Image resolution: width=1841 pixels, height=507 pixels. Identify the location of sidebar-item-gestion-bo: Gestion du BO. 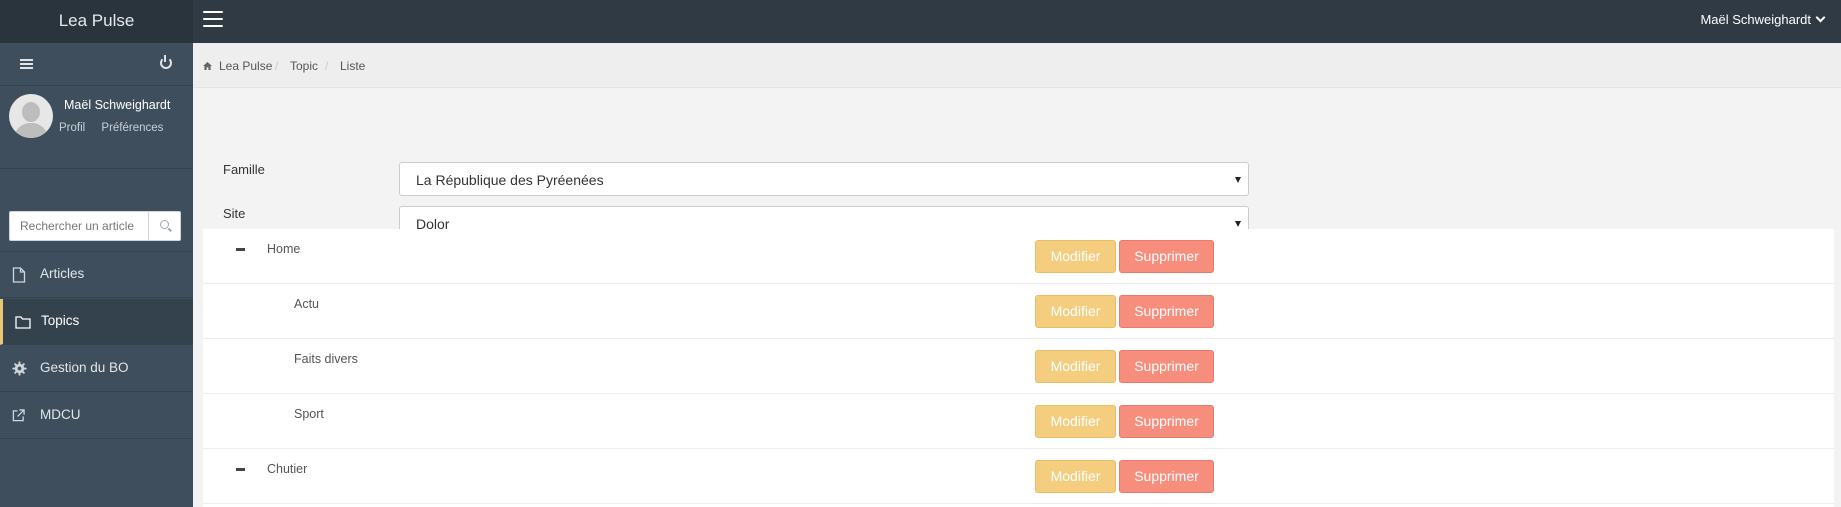
(96, 369).